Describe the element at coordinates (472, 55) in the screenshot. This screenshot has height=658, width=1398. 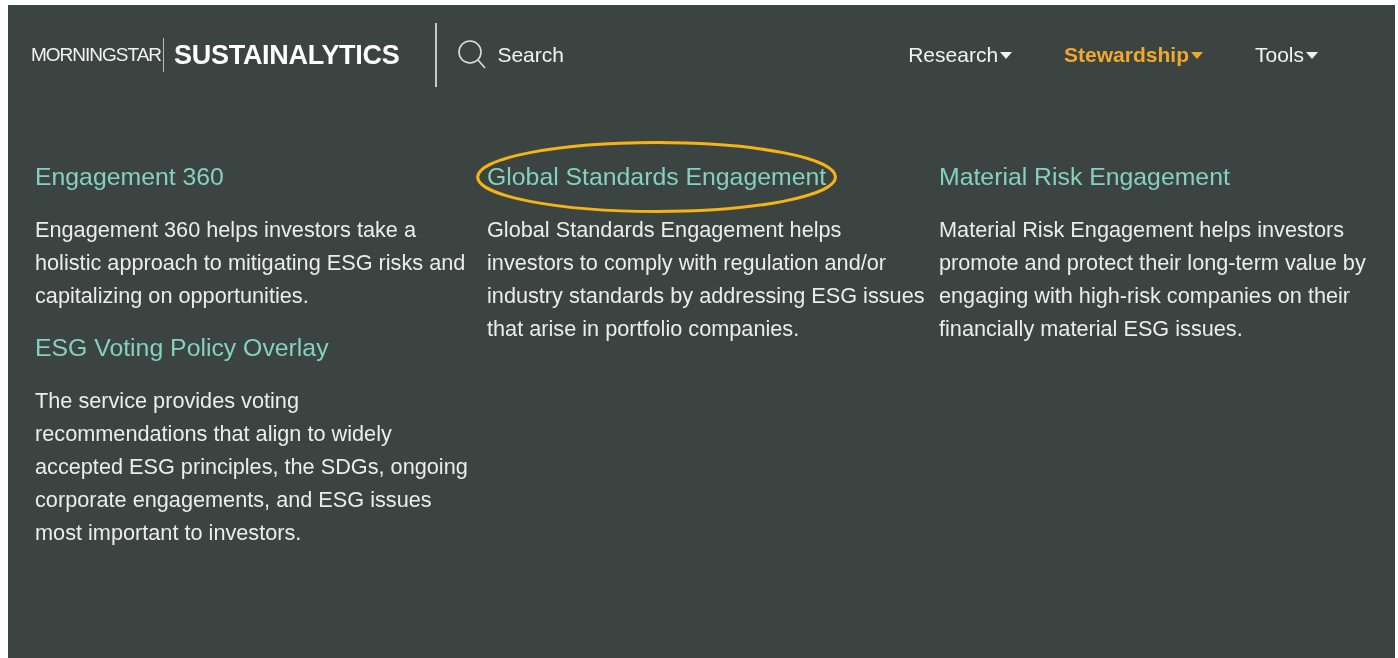
I see `search-icon` at that location.